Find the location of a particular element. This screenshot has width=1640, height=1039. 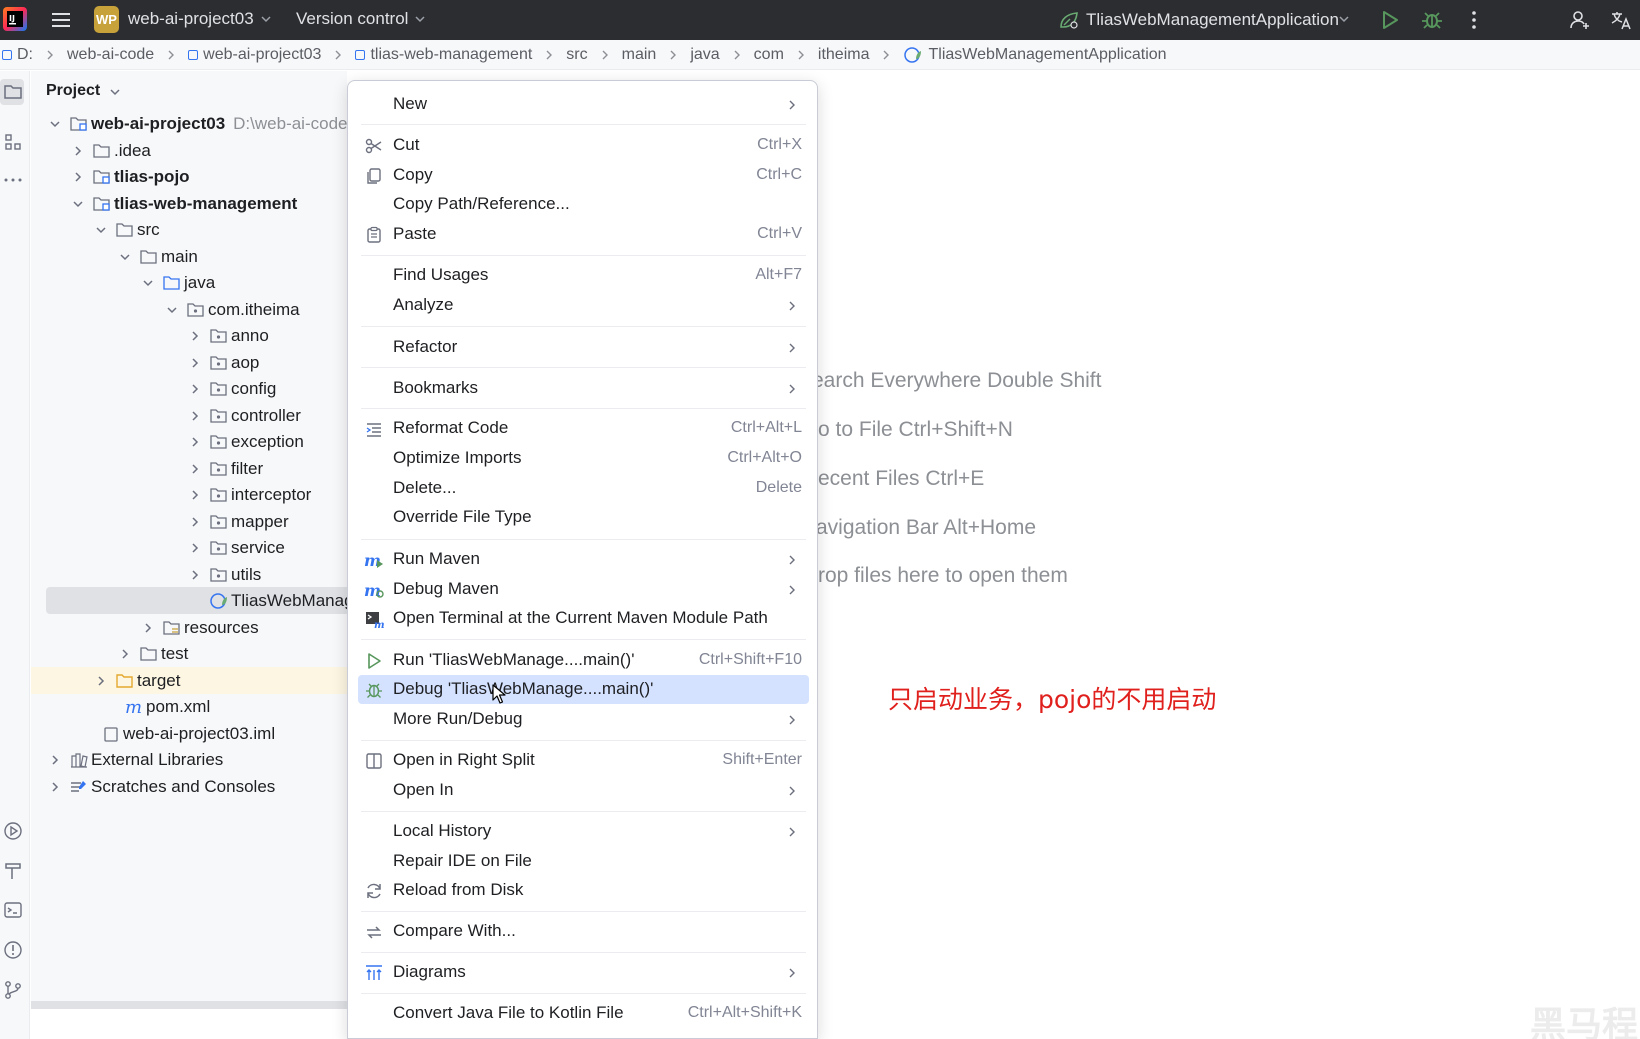

menu-item-debug-main: Debug 'TliasWebManage....main()' is located at coordinates (583, 689).